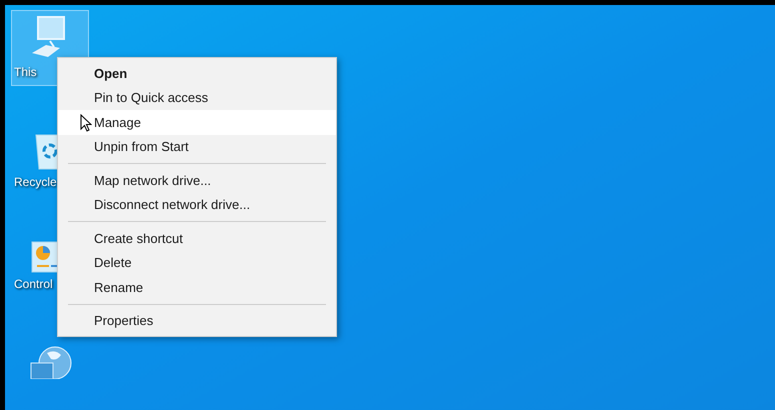 Image resolution: width=775 pixels, height=410 pixels. I want to click on icon-label: Control, so click(33, 284).